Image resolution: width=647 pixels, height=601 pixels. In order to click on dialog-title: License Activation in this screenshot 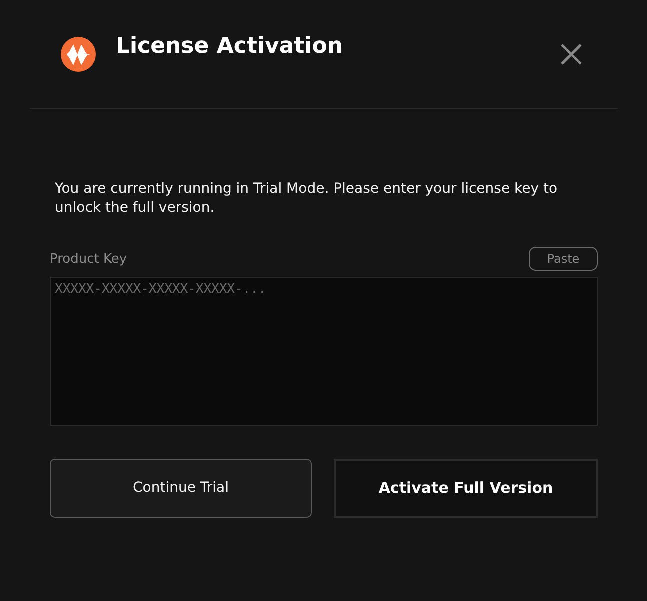, I will do `click(230, 47)`.